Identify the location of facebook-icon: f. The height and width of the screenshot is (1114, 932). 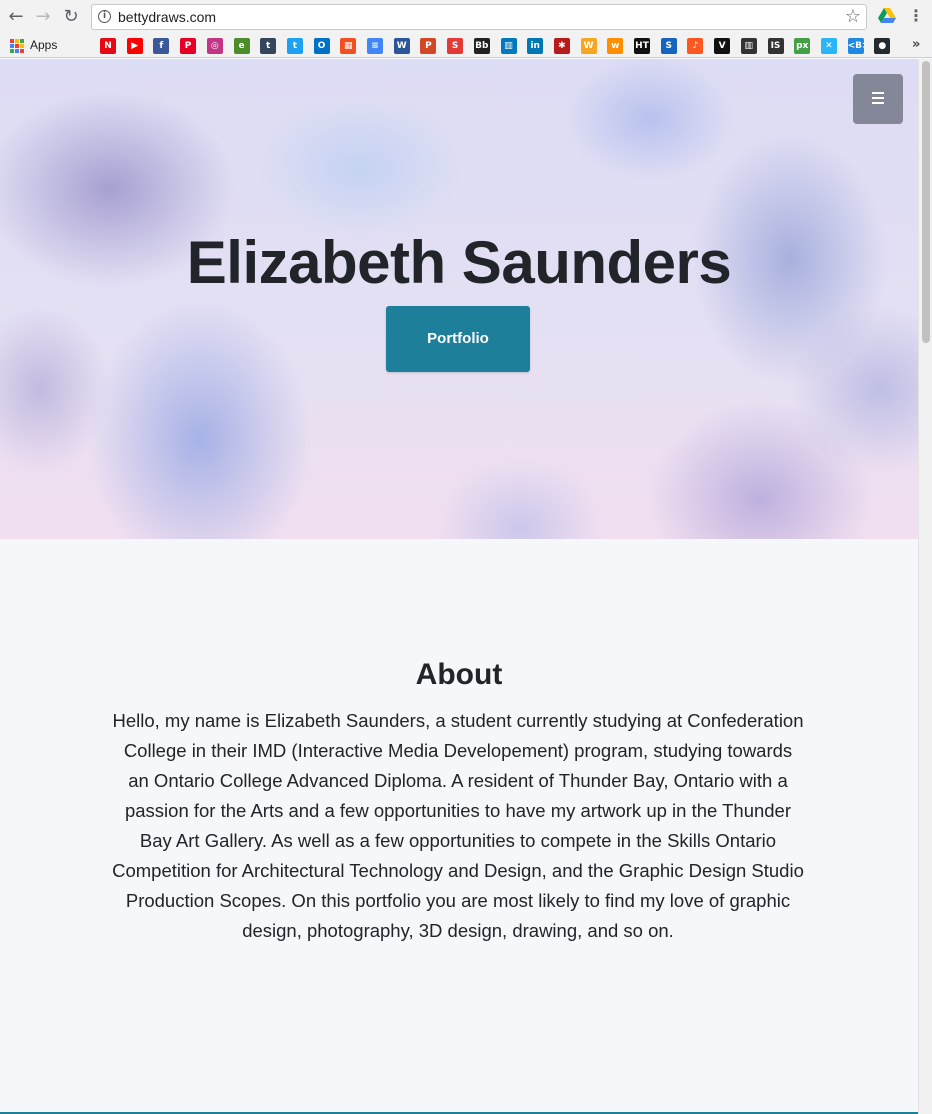
(161, 46).